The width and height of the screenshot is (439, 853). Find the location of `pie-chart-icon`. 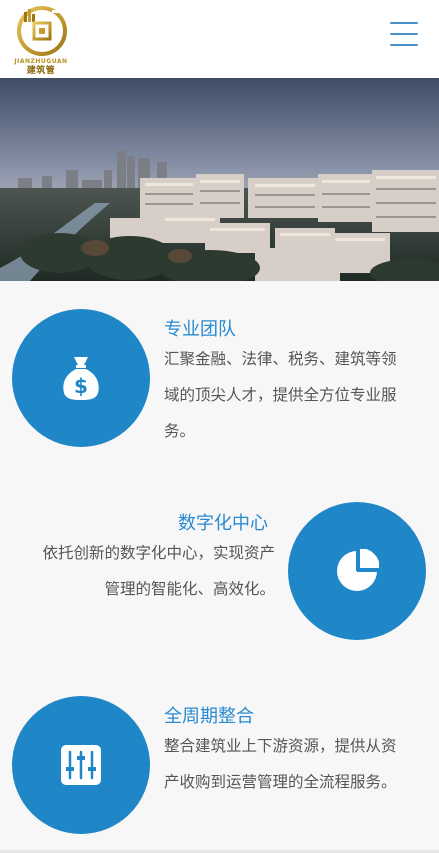

pie-chart-icon is located at coordinates (358, 570).